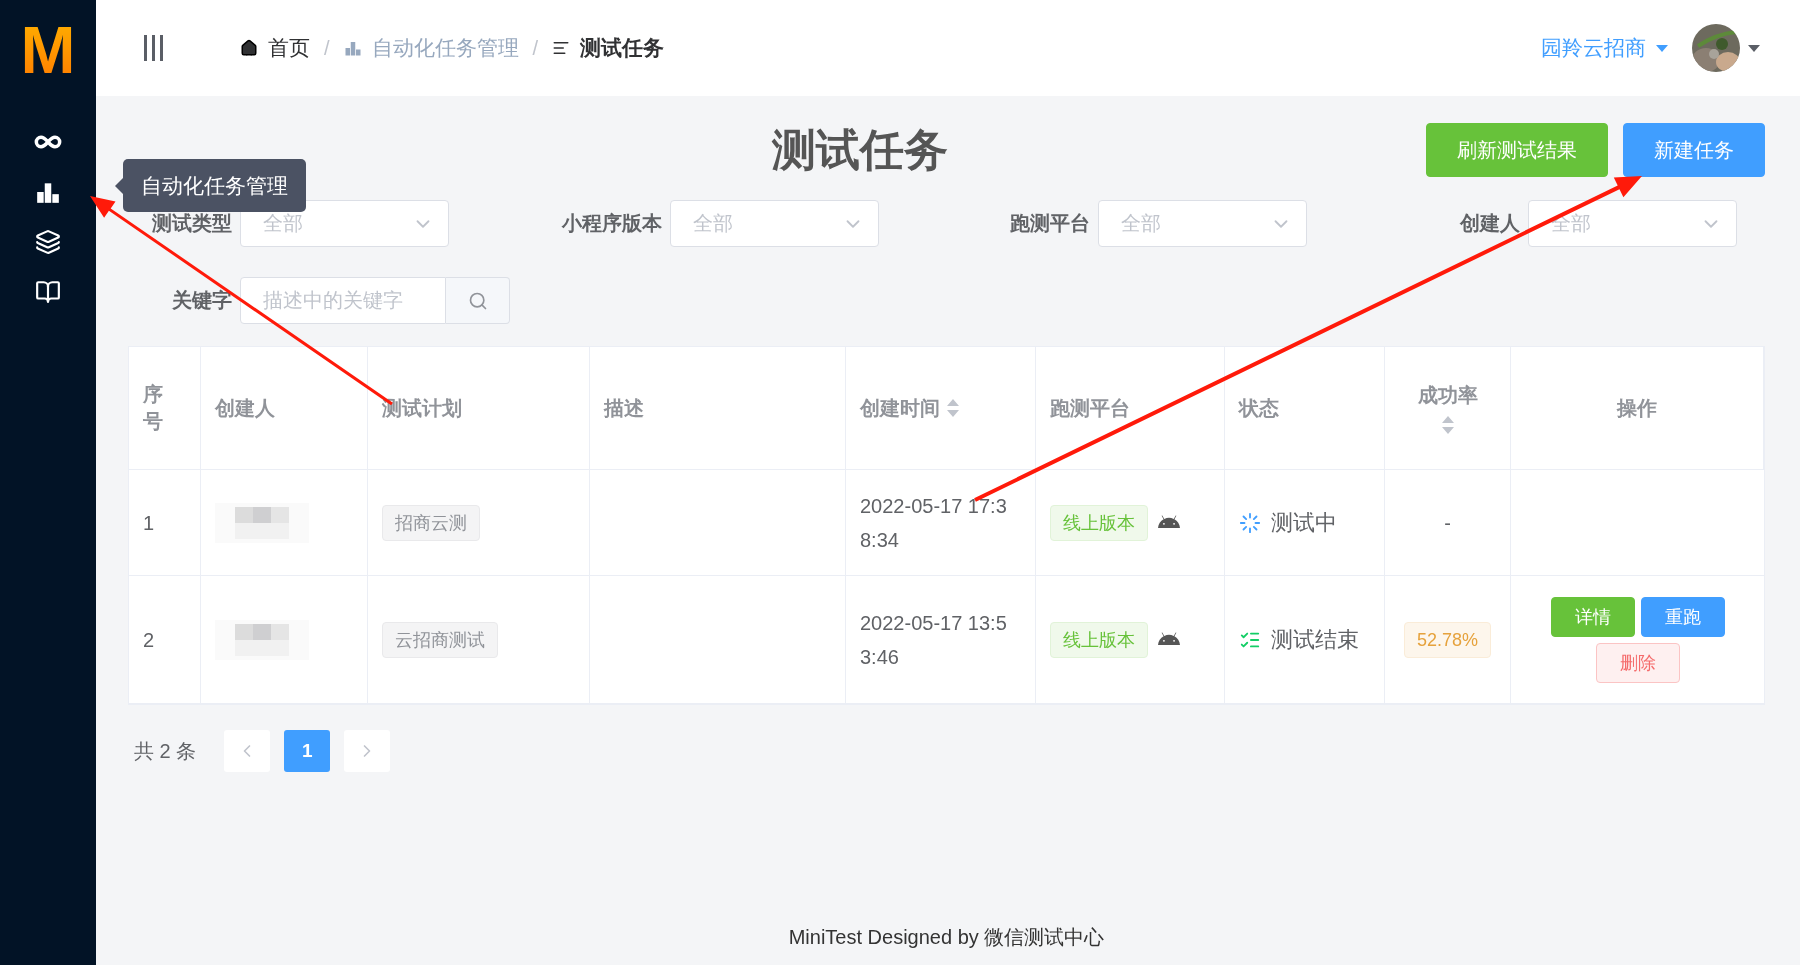  What do you see at coordinates (440, 639) in the screenshot?
I see `plan-tag: 云招商测试` at bounding box center [440, 639].